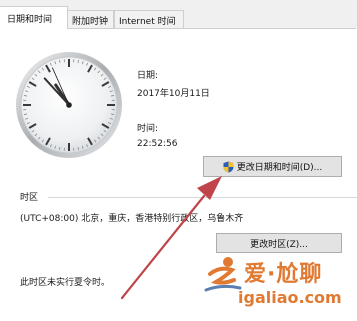 This screenshot has width=357, height=321. Describe the element at coordinates (30, 20) in the screenshot. I see `tab-date-and-time-label: 日期和时间` at that location.